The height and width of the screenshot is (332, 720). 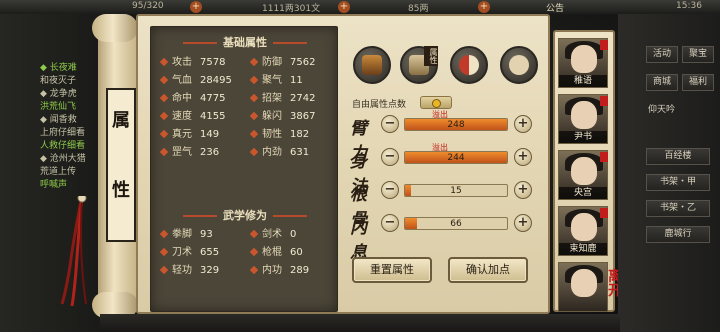 I want to click on quest-line: 上府仔细看, so click(x=70, y=133).